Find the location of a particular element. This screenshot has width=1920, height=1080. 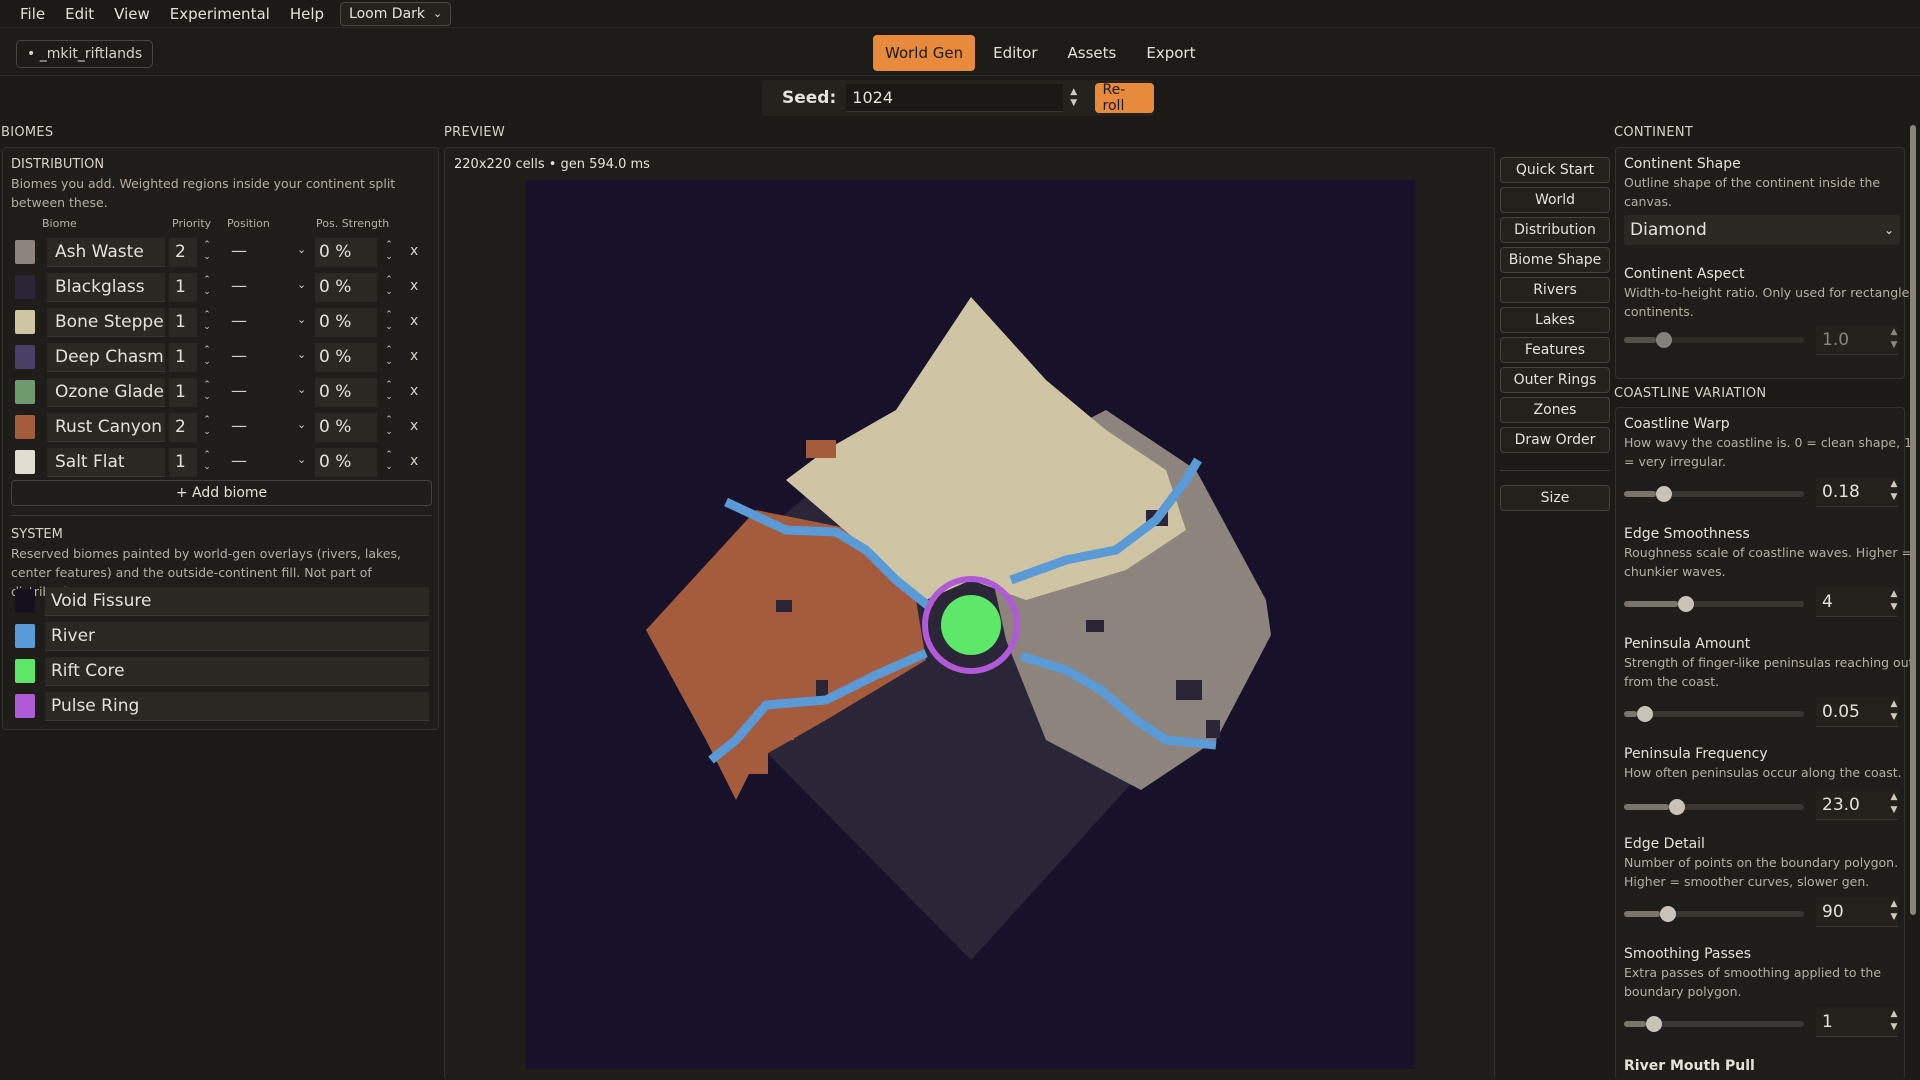

continent-aspect-value: 1.0 is located at coordinates (1857, 340).